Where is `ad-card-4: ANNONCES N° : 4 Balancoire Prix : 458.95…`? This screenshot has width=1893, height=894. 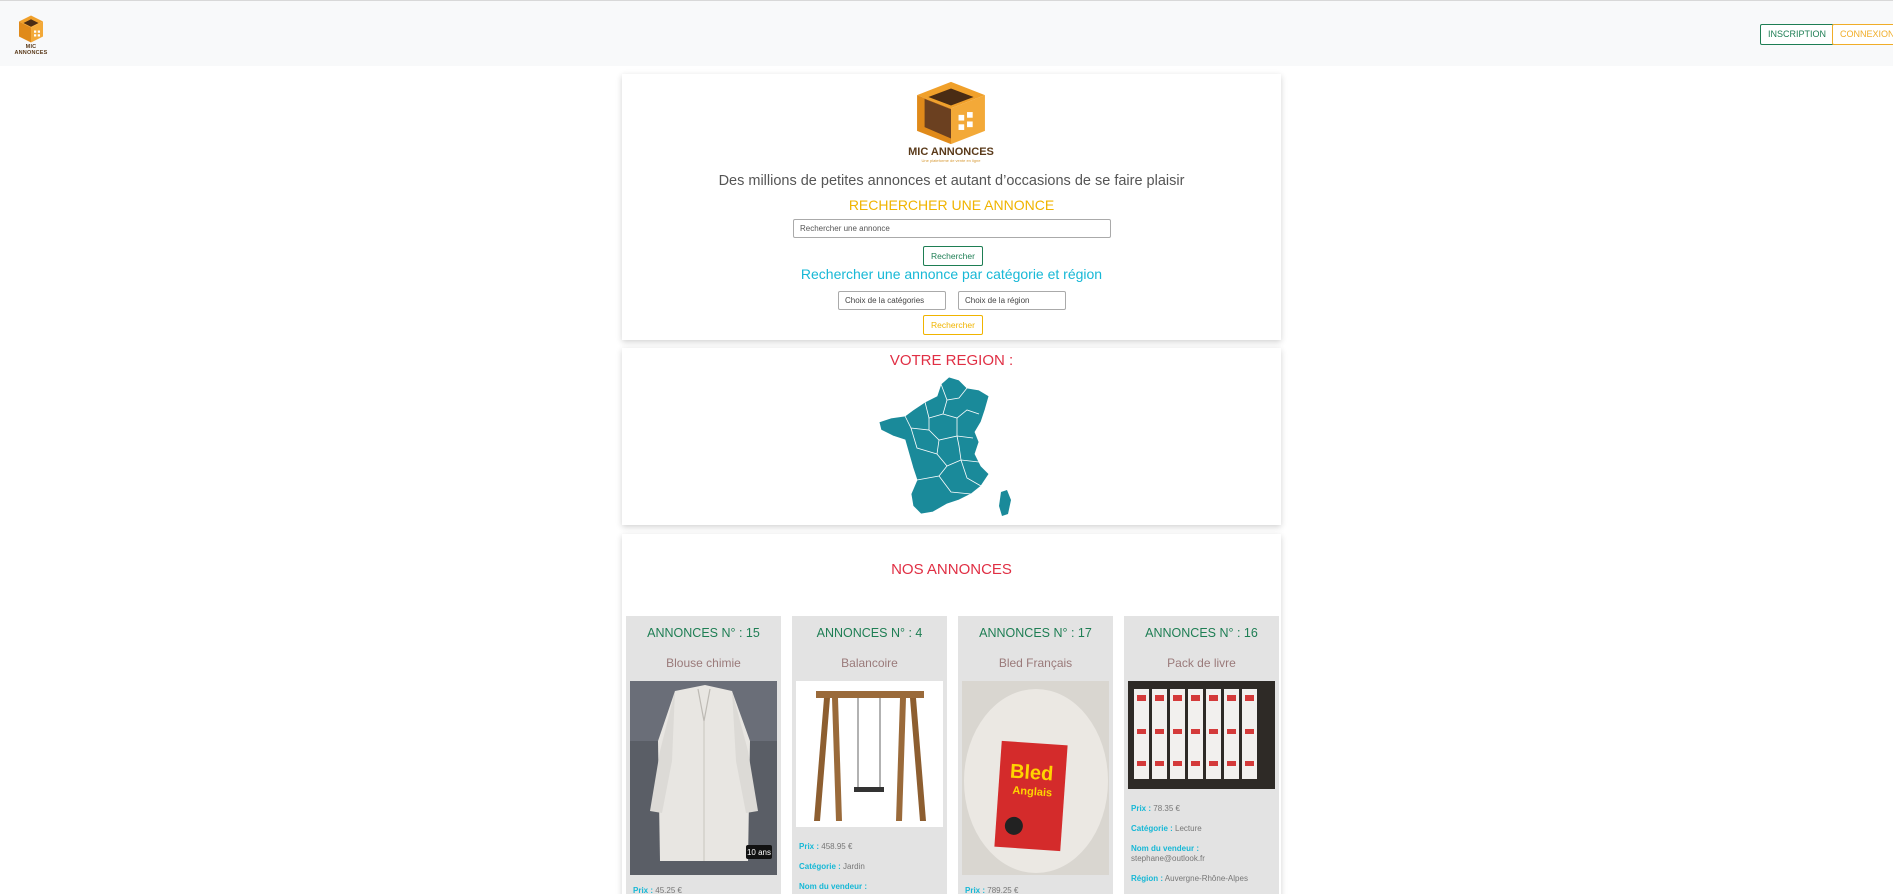
ad-card-4: ANNONCES N° : 4 Balancoire Prix : 458.95… is located at coordinates (869, 755).